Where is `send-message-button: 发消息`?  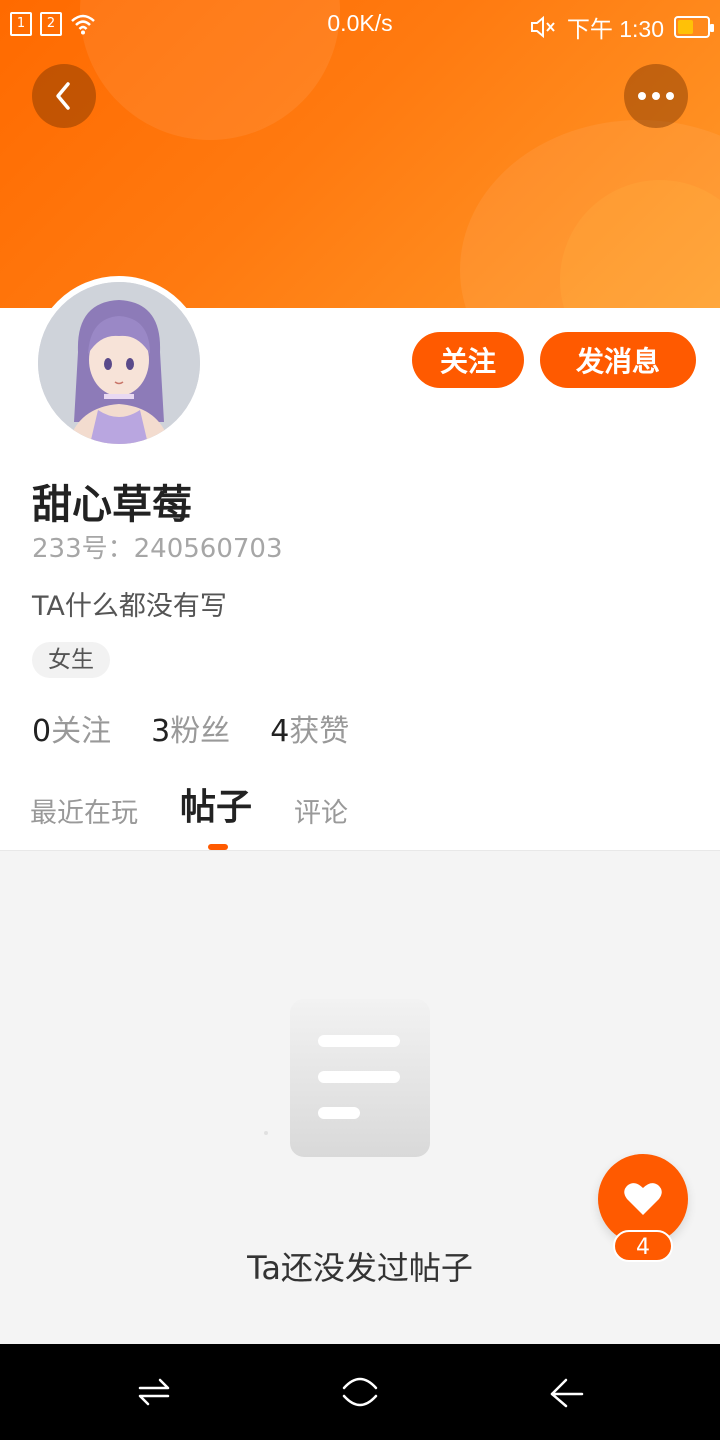
send-message-button: 发消息 is located at coordinates (618, 360).